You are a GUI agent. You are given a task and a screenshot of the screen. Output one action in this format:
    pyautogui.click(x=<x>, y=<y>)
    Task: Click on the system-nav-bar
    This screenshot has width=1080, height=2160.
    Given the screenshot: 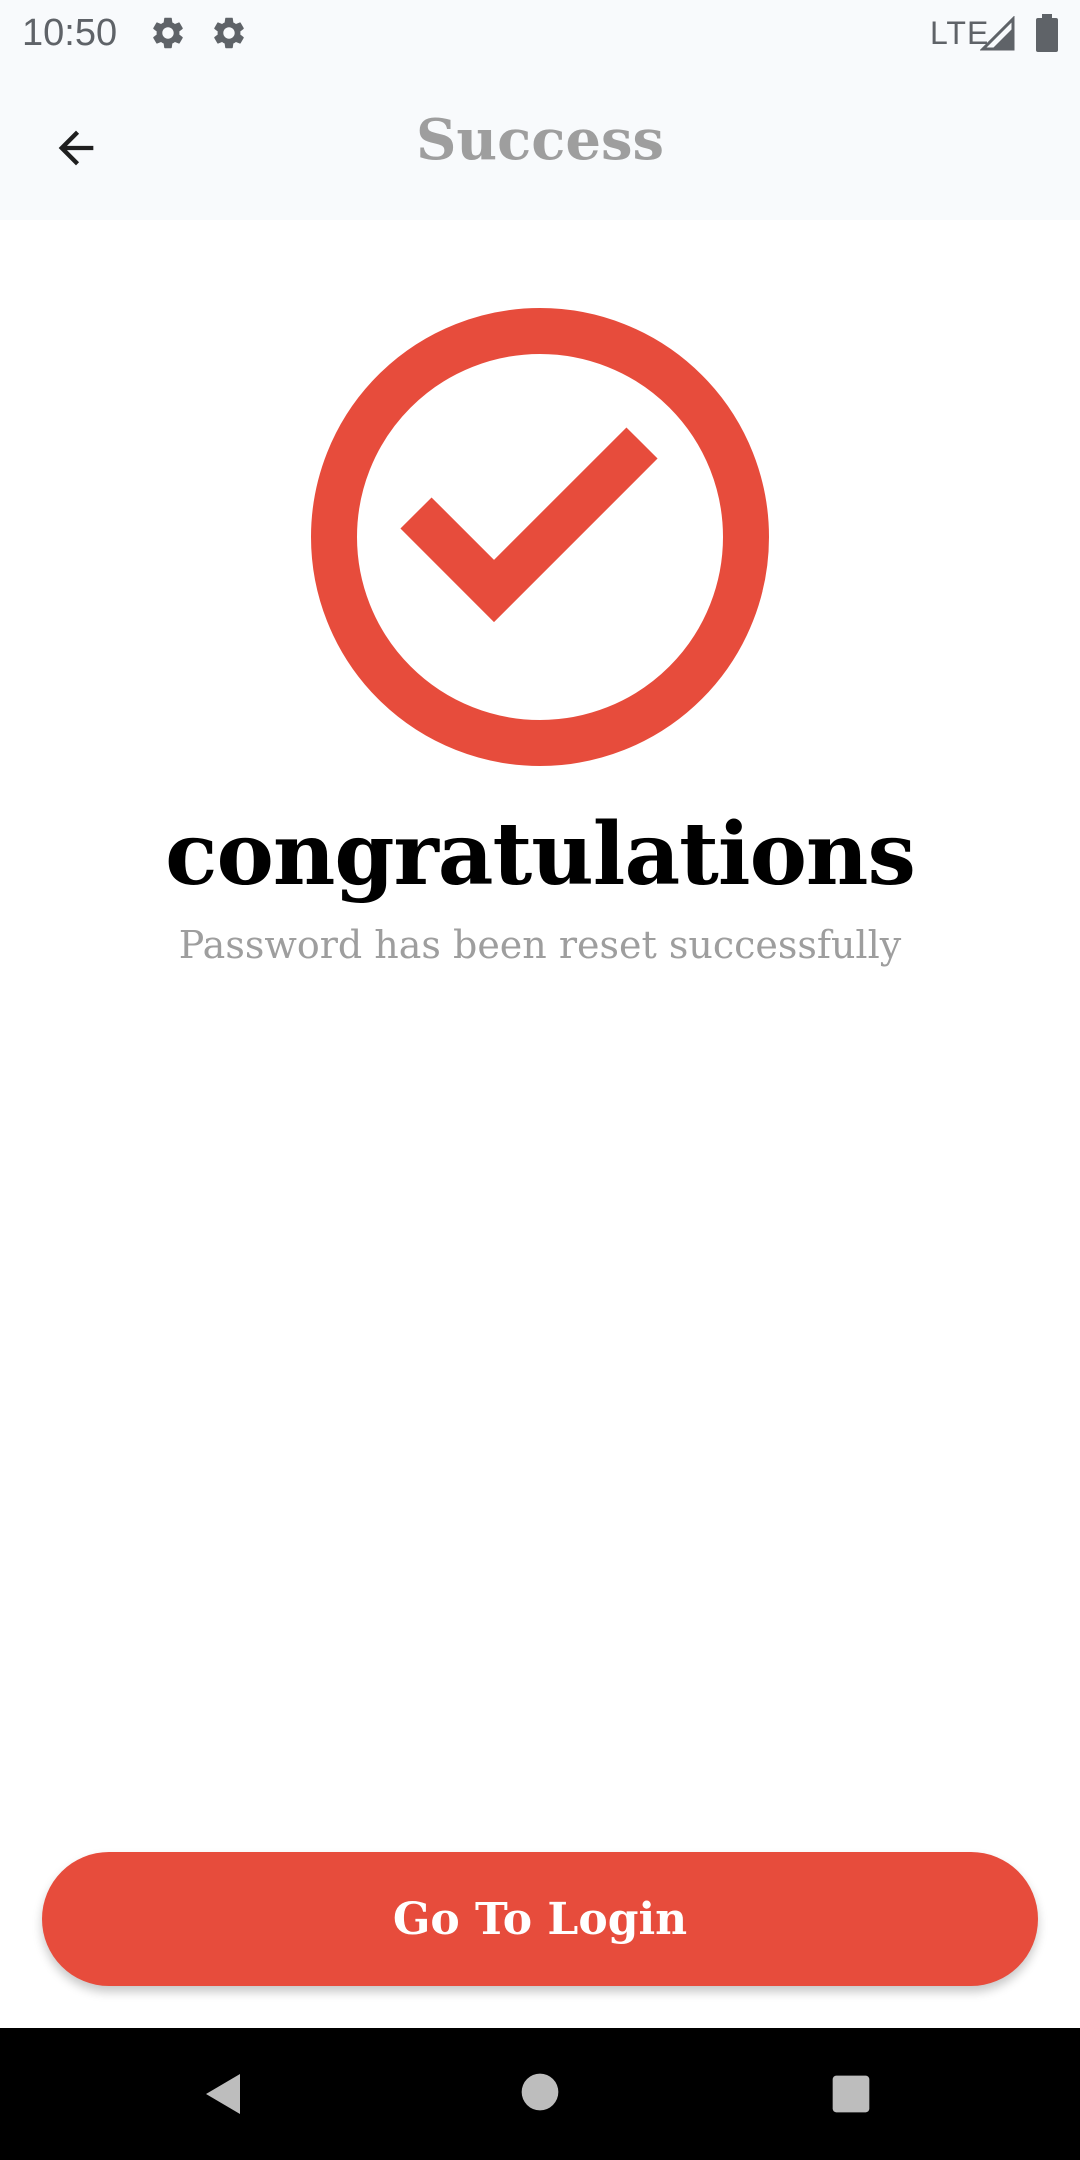 What is the action you would take?
    pyautogui.click(x=540, y=2094)
    